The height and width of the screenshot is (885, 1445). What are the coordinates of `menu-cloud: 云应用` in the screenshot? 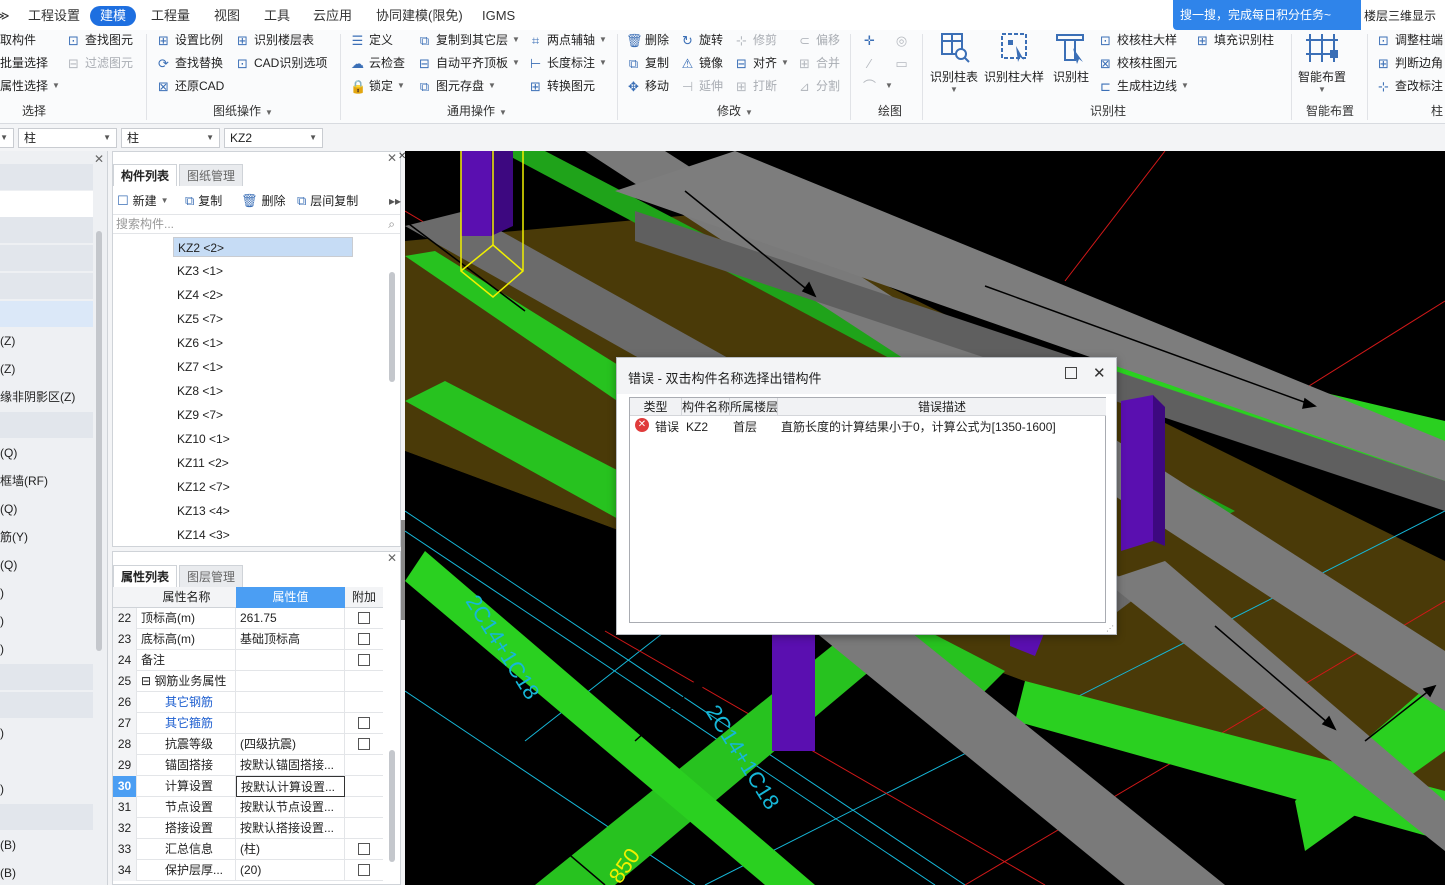 It's located at (332, 15).